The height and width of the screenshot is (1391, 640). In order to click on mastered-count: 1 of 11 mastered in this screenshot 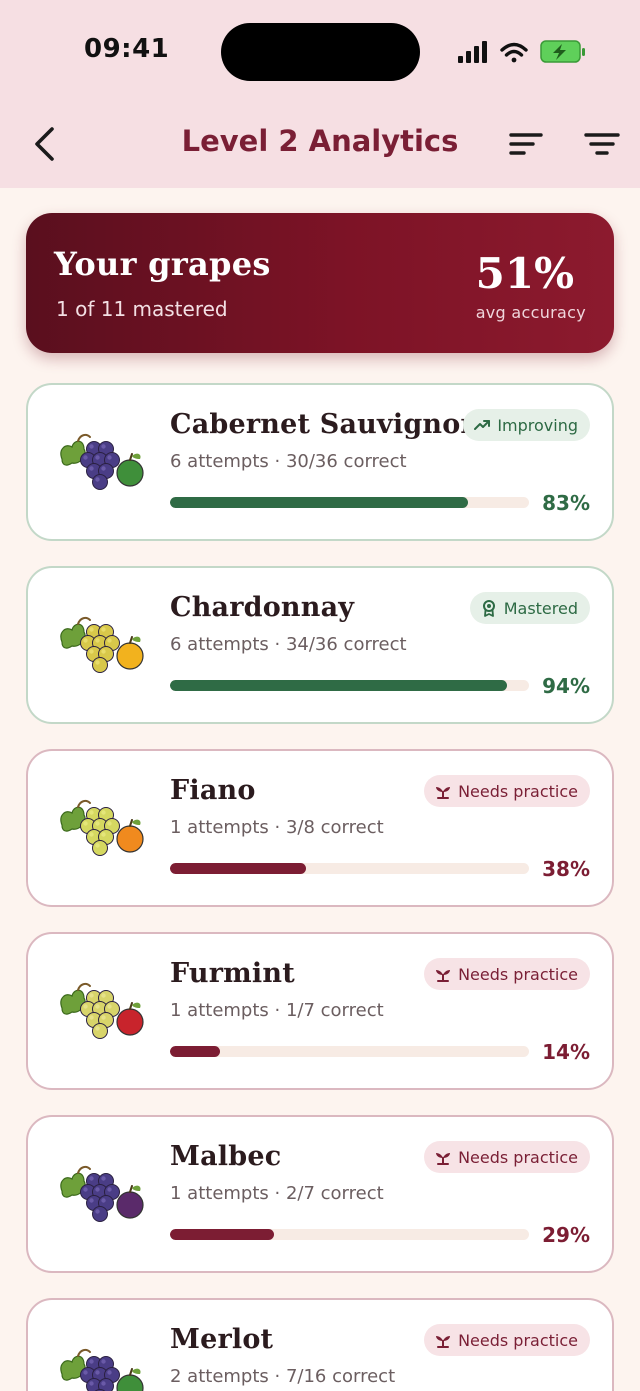, I will do `click(142, 309)`.